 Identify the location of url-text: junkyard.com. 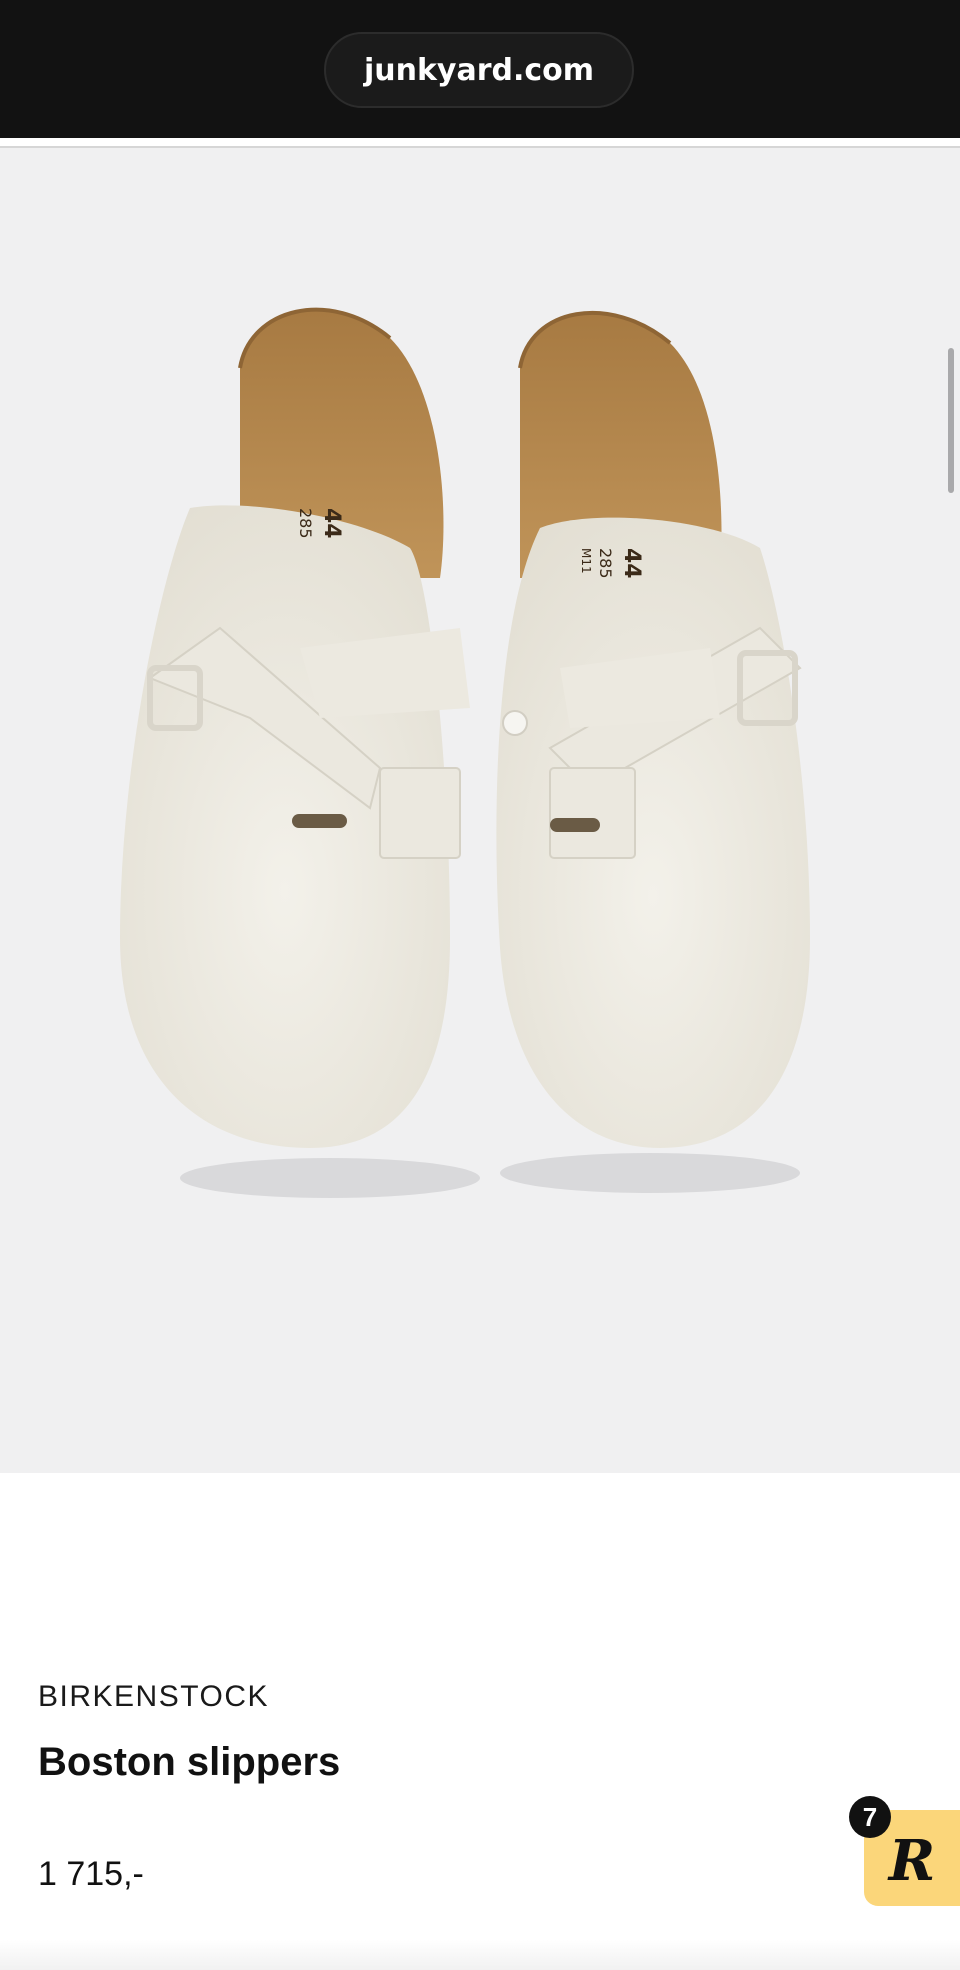
(479, 70).